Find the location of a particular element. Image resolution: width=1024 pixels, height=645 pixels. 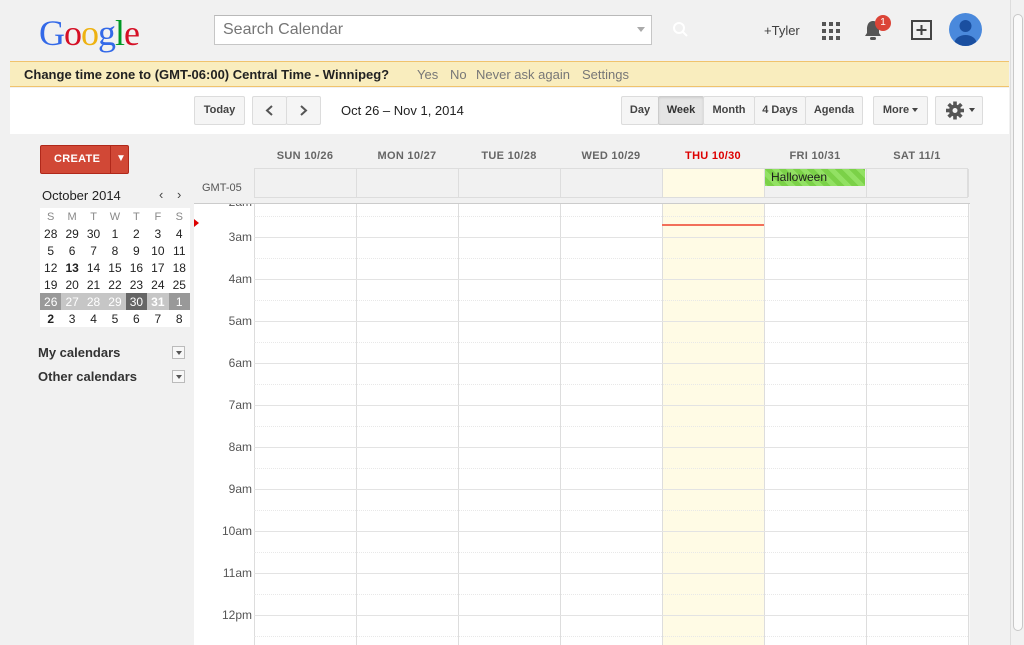

mini-calendar-day: 27 is located at coordinates (72, 301).